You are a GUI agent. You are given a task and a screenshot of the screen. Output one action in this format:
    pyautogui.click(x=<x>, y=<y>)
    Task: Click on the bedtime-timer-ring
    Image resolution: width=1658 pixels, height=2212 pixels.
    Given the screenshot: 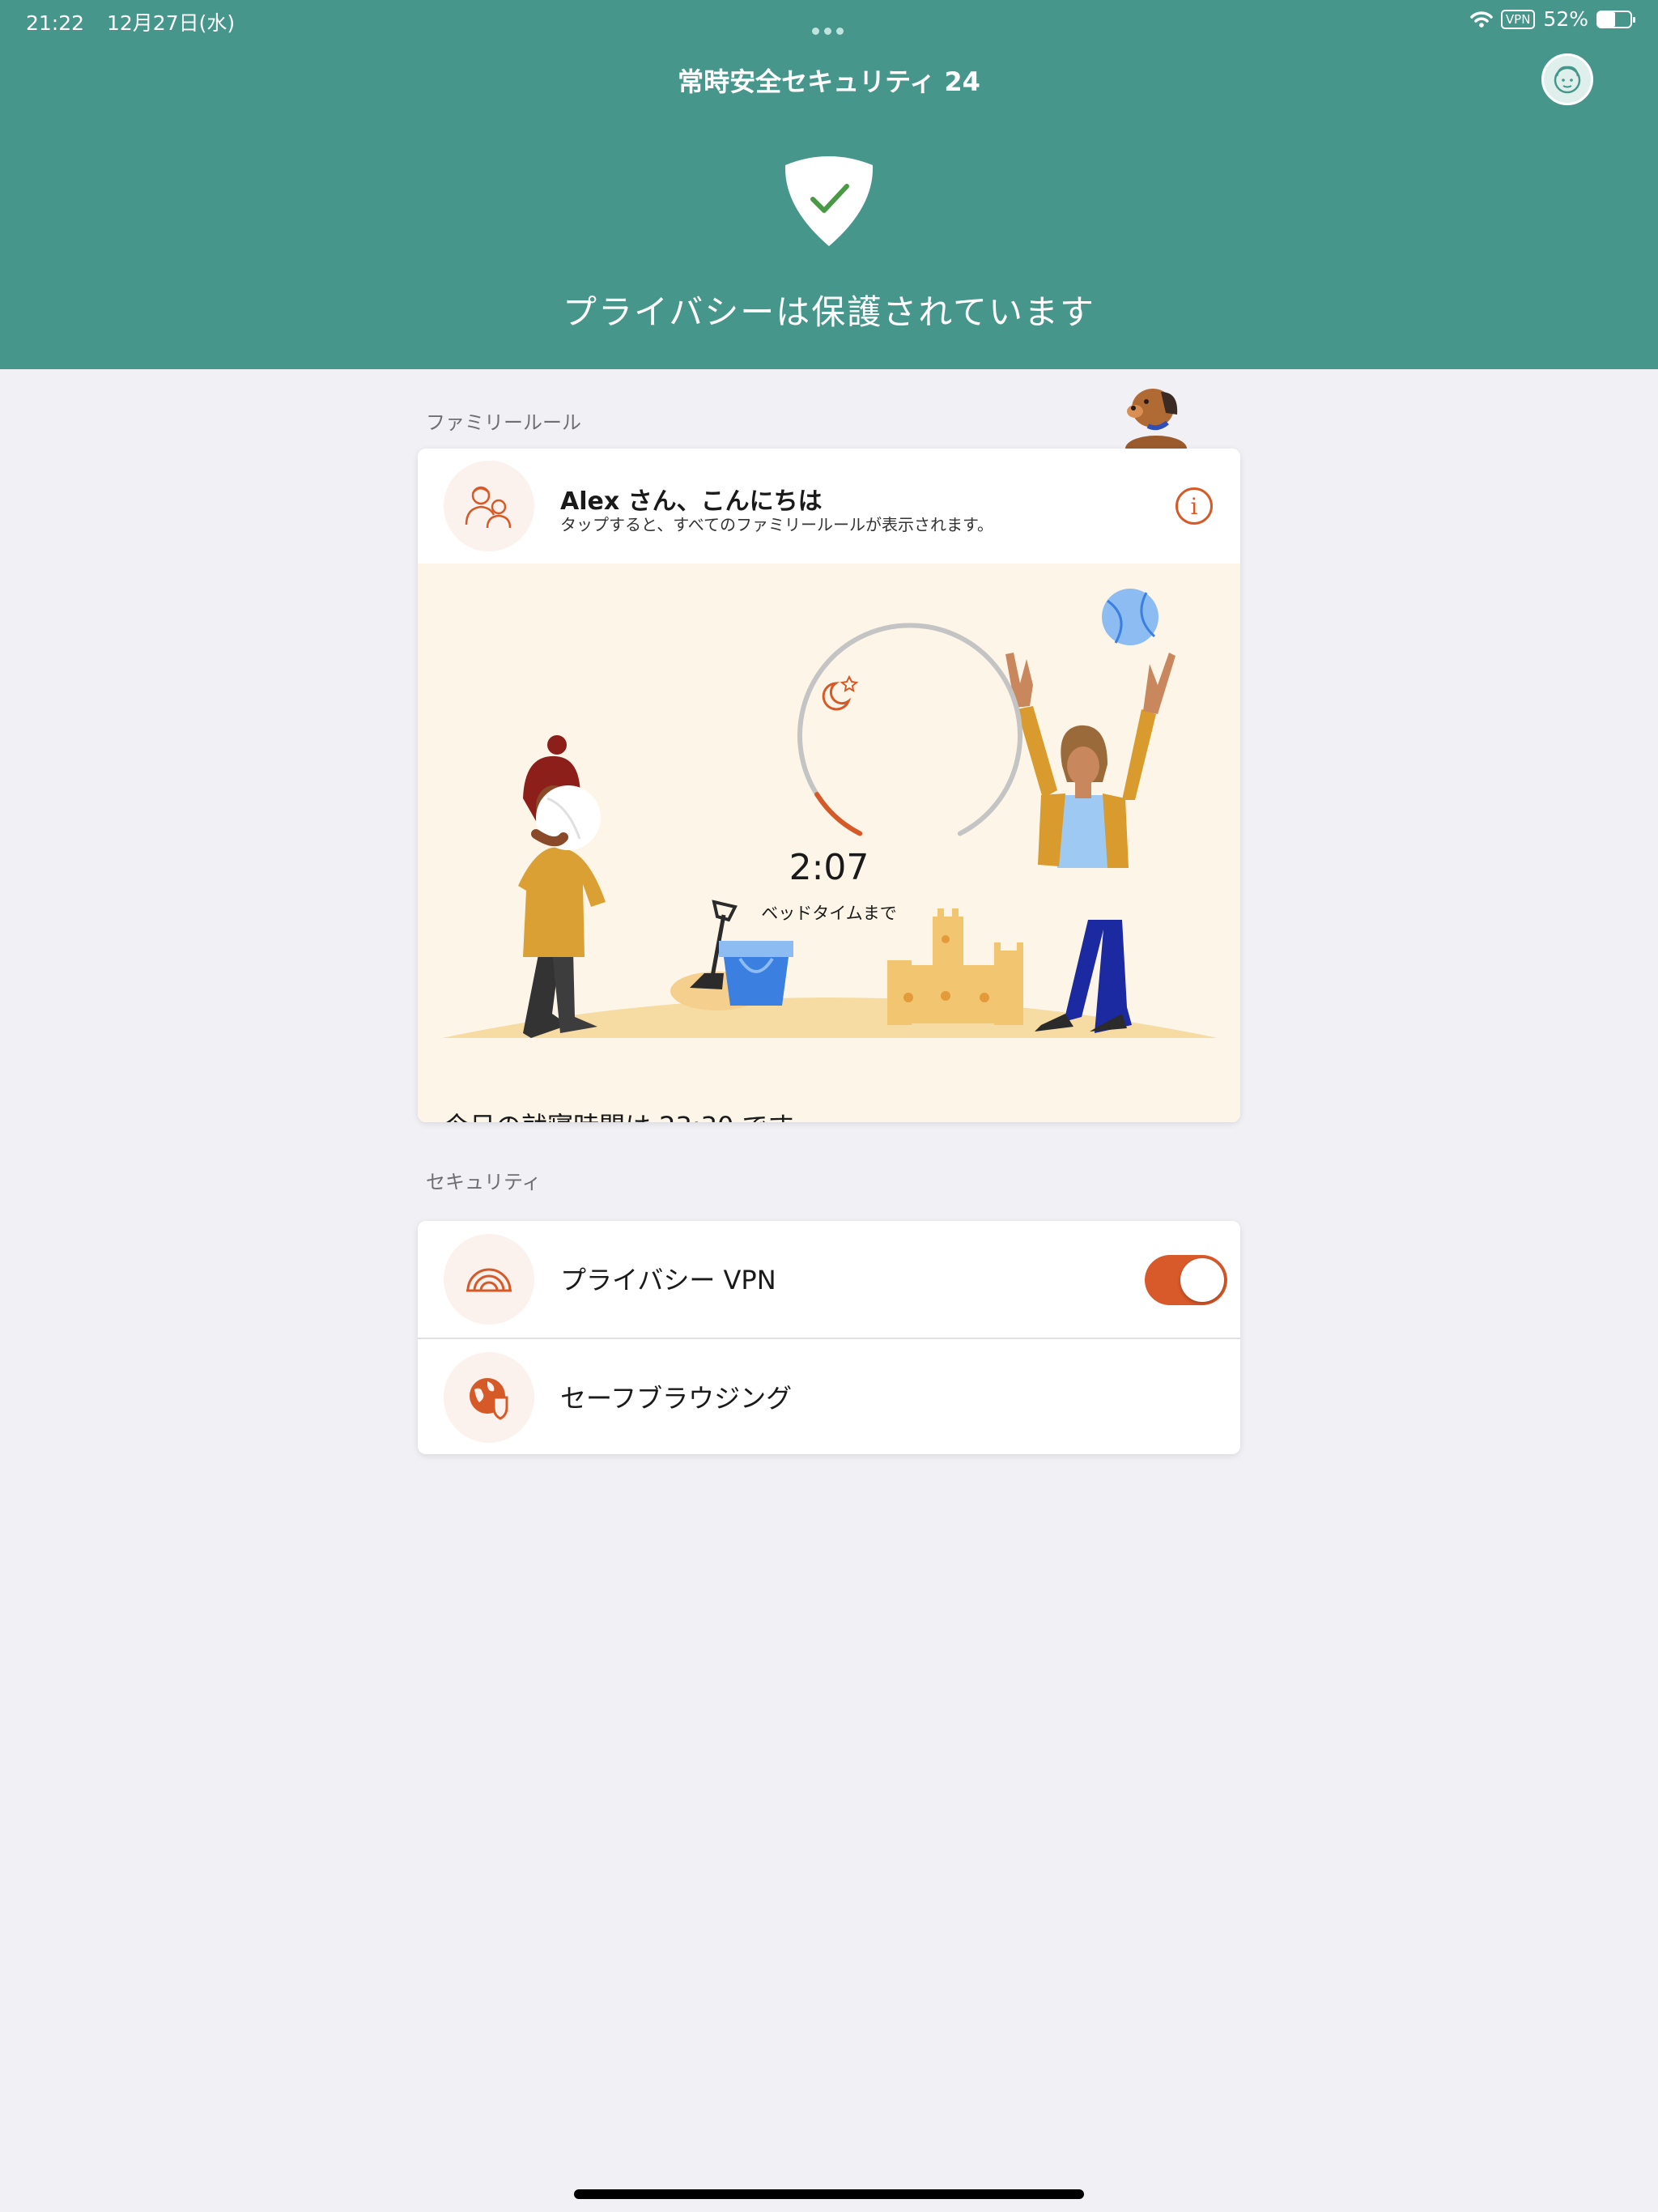 What is the action you would take?
    pyautogui.click(x=909, y=730)
    